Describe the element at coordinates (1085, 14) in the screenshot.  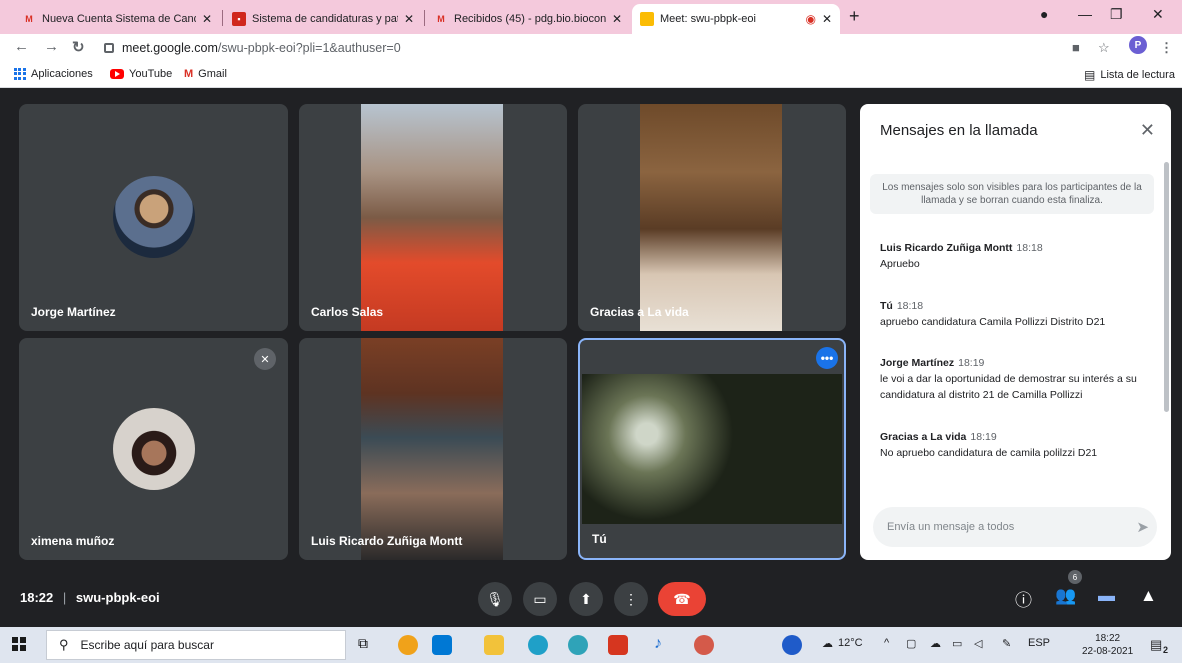
I see `minimize-button: —` at that location.